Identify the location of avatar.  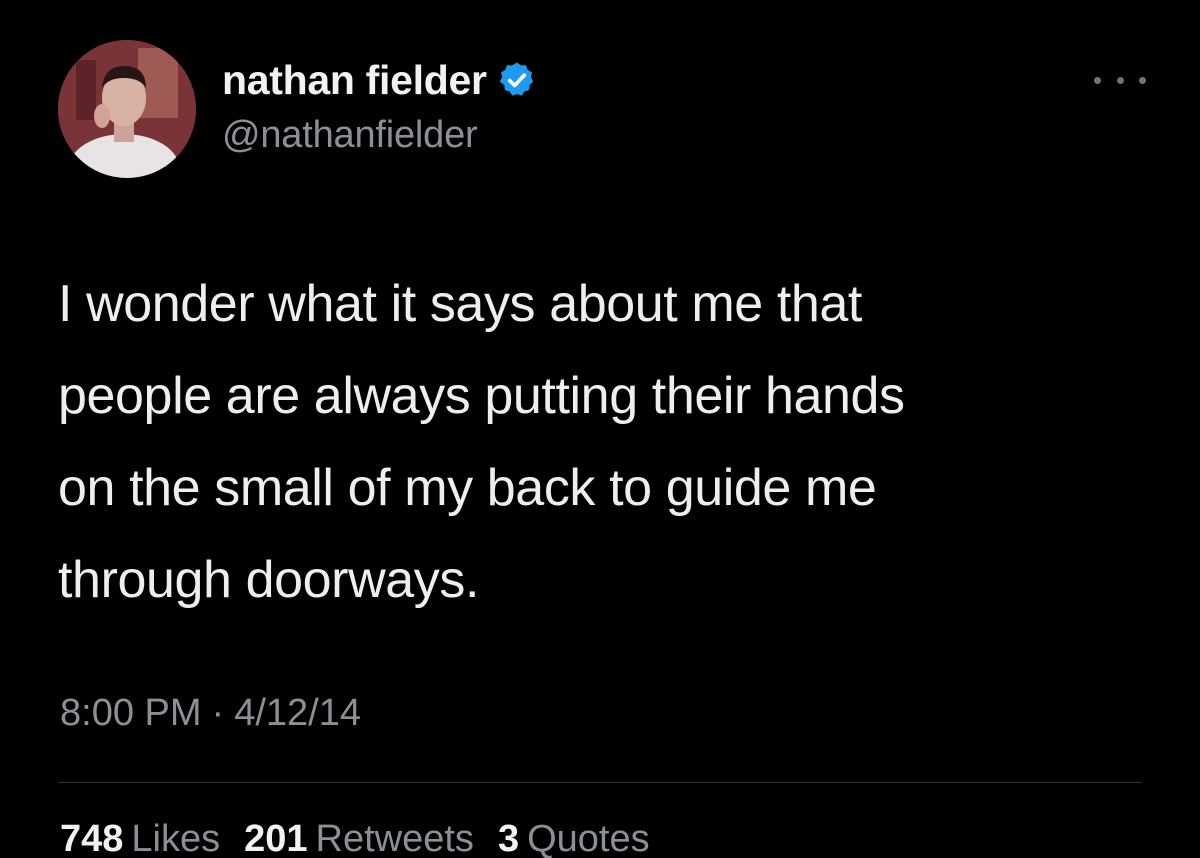
(127, 109).